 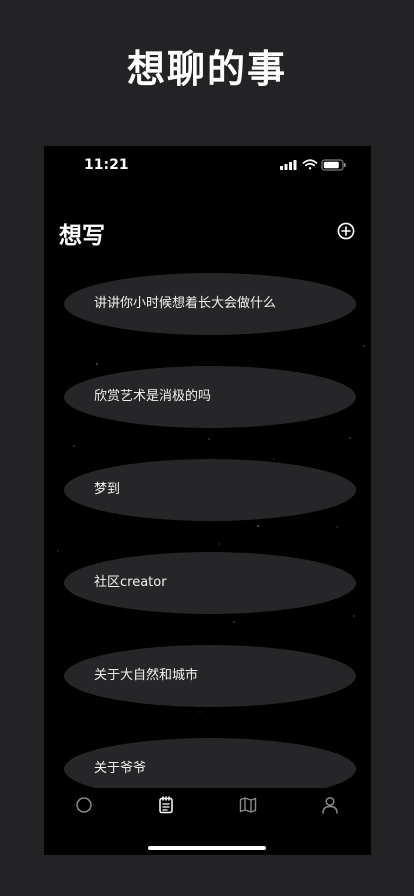 What do you see at coordinates (84, 805) in the screenshot?
I see `circle-icon` at bounding box center [84, 805].